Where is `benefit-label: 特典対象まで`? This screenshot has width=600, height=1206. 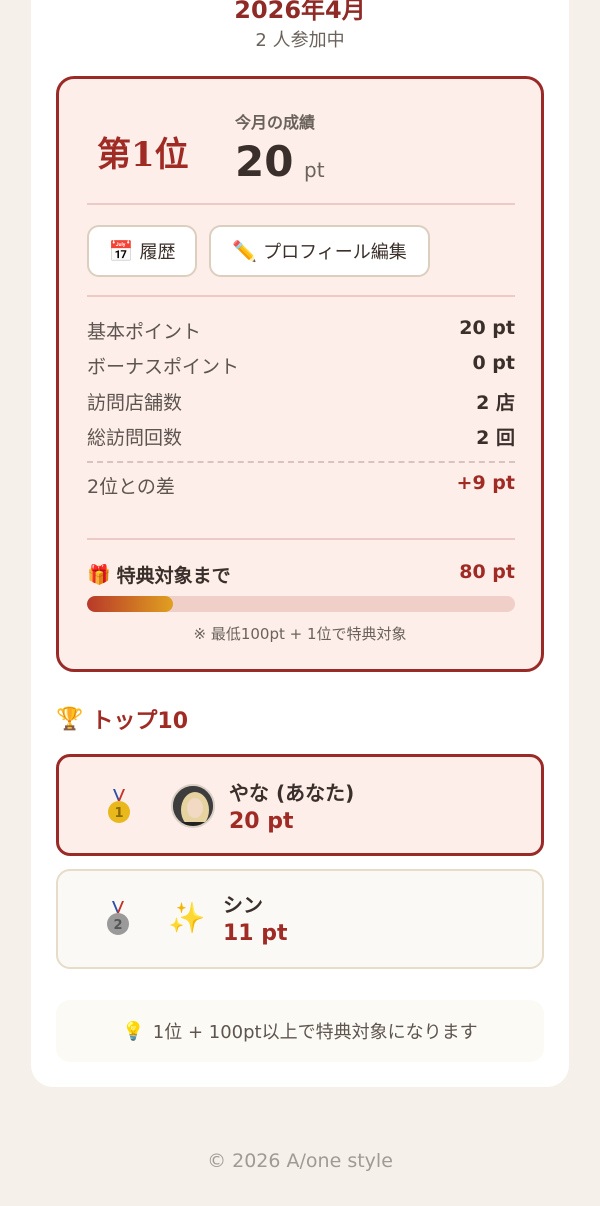 benefit-label: 特典対象まで is located at coordinates (173, 576).